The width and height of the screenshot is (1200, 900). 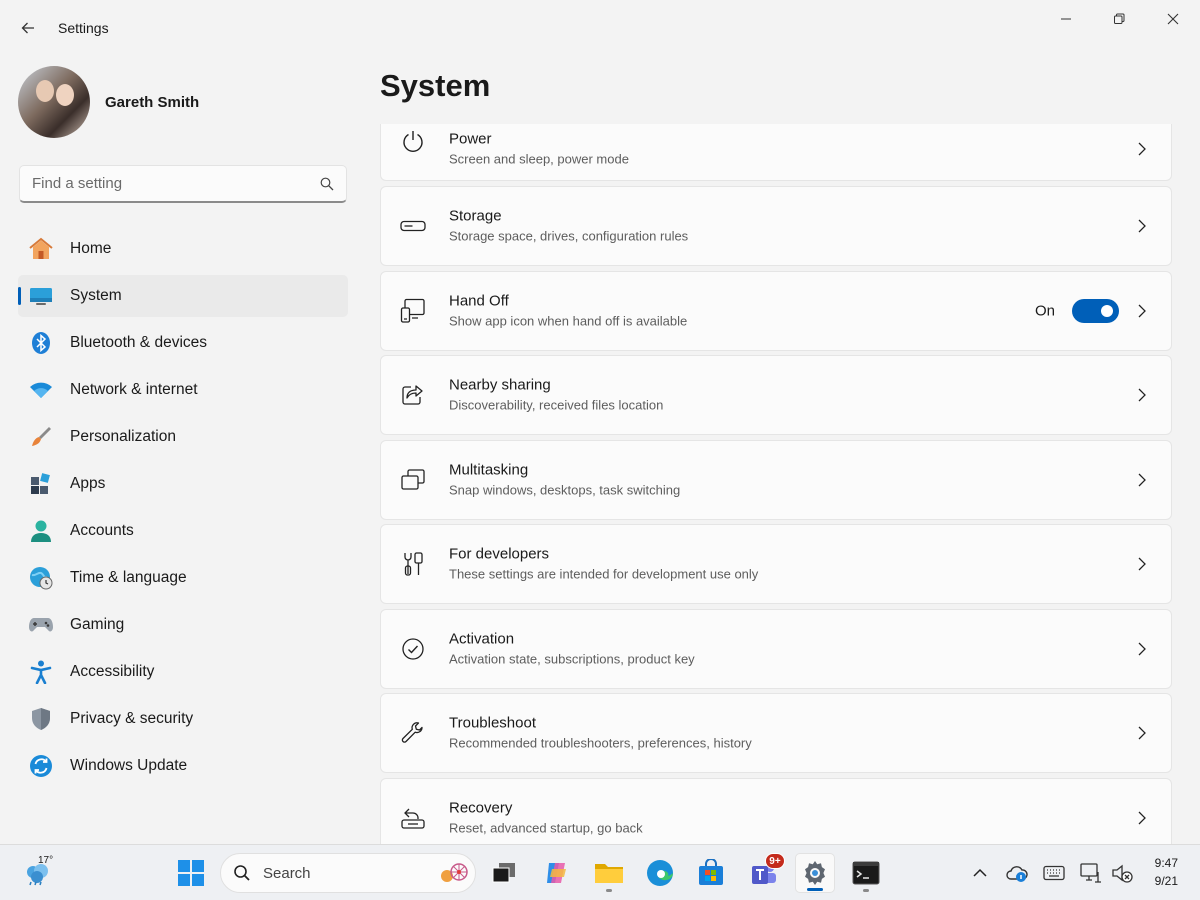 What do you see at coordinates (776, 152) in the screenshot?
I see `power-card: Power Screen and sleep, power mode` at bounding box center [776, 152].